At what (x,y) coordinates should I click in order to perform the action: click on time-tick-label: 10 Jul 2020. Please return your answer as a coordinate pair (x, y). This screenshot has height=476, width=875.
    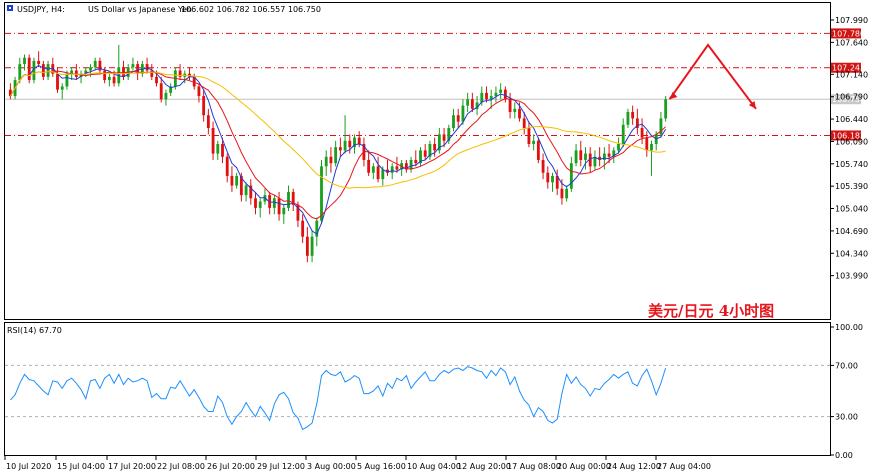
    Looking at the image, I should click on (28, 466).